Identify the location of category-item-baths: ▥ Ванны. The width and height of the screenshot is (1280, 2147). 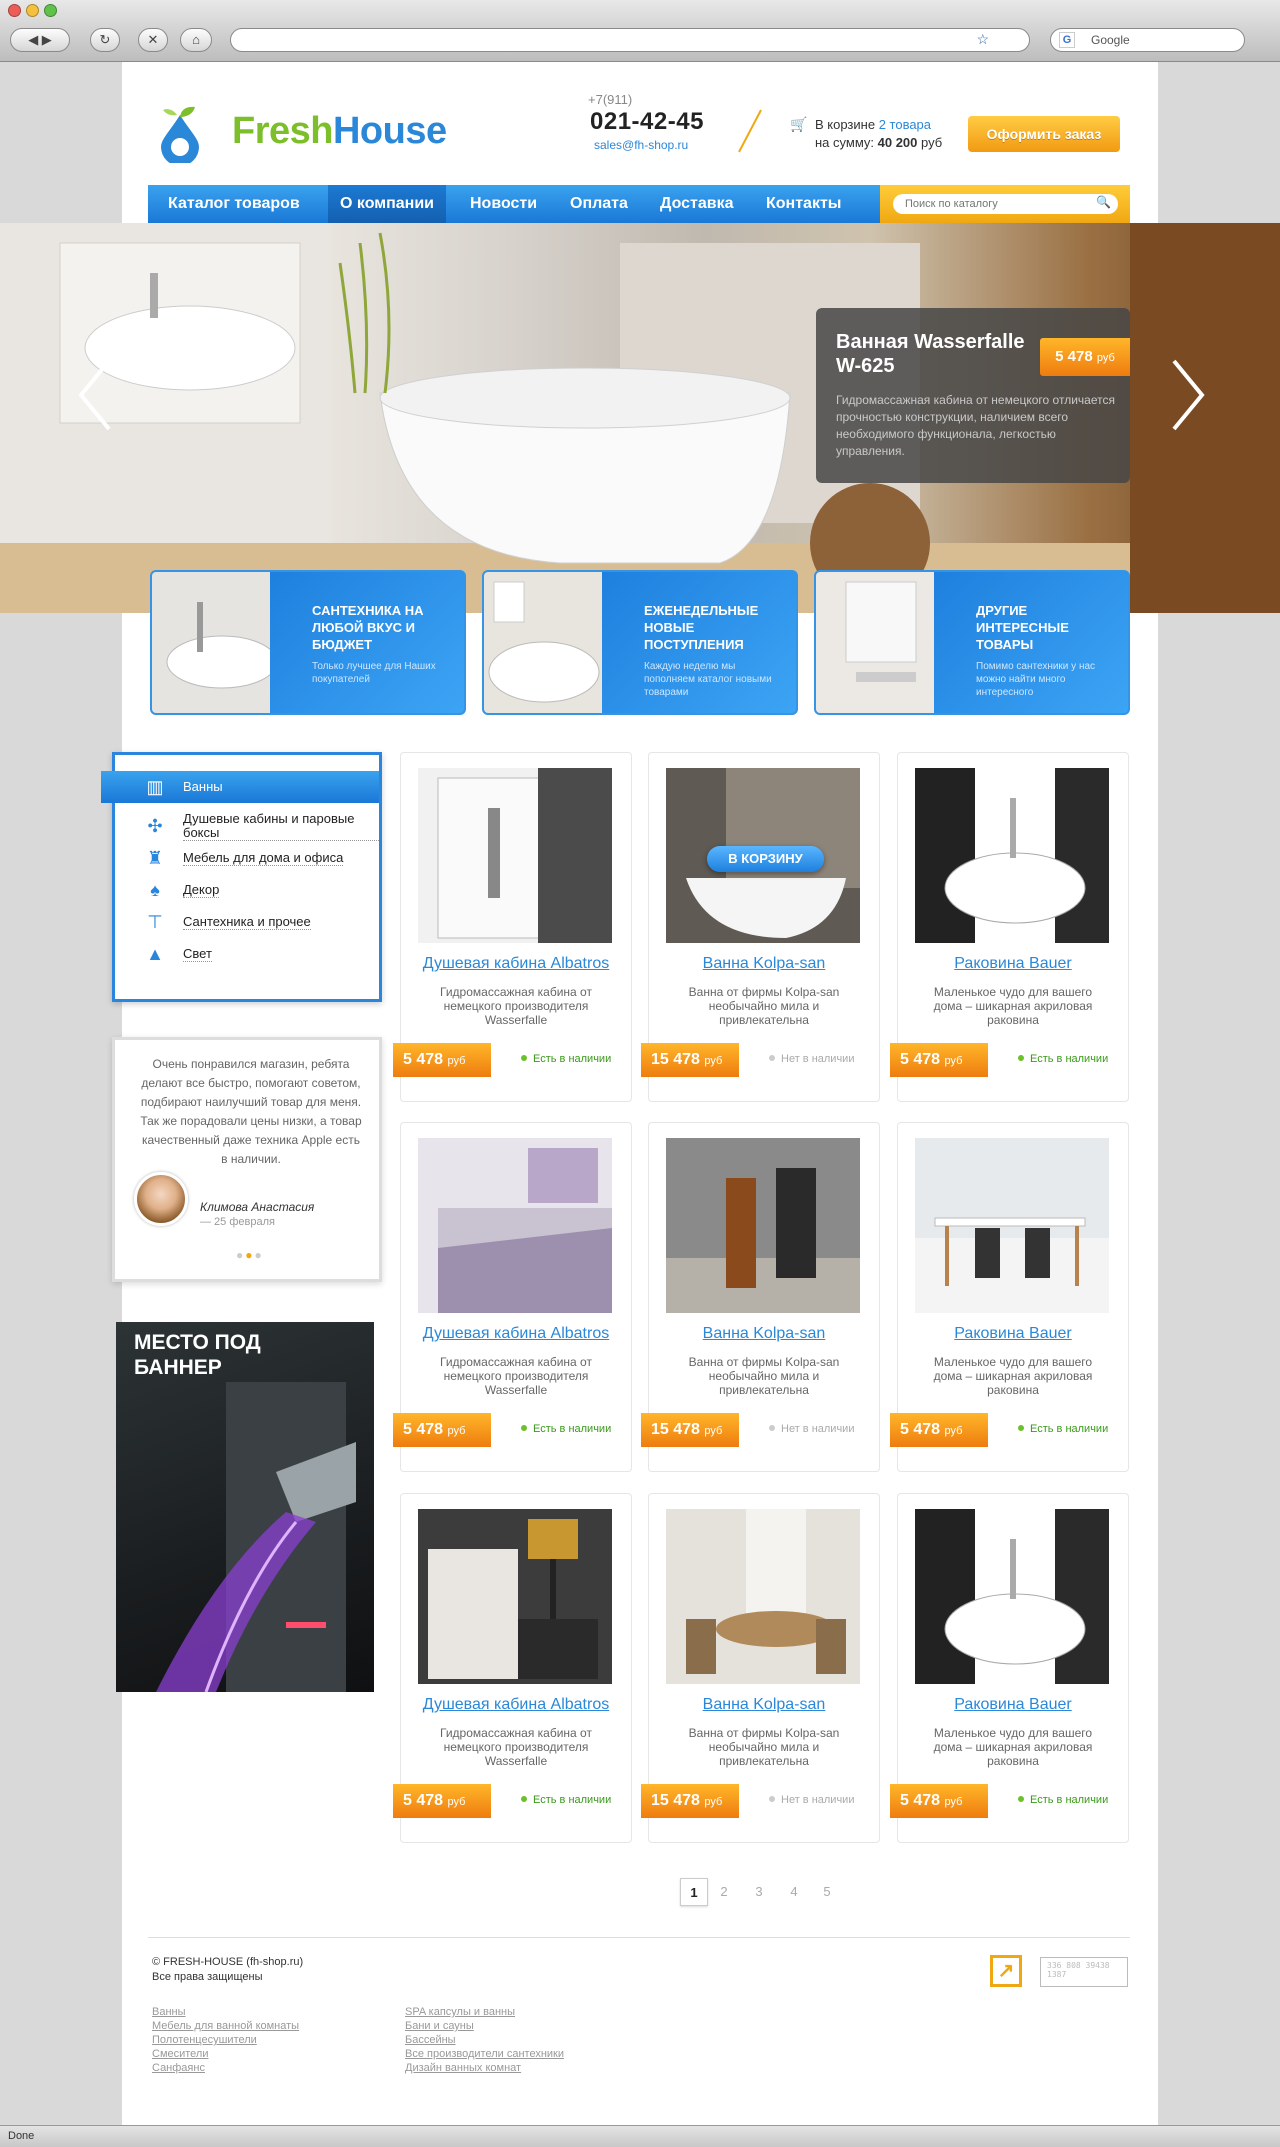
(240, 787).